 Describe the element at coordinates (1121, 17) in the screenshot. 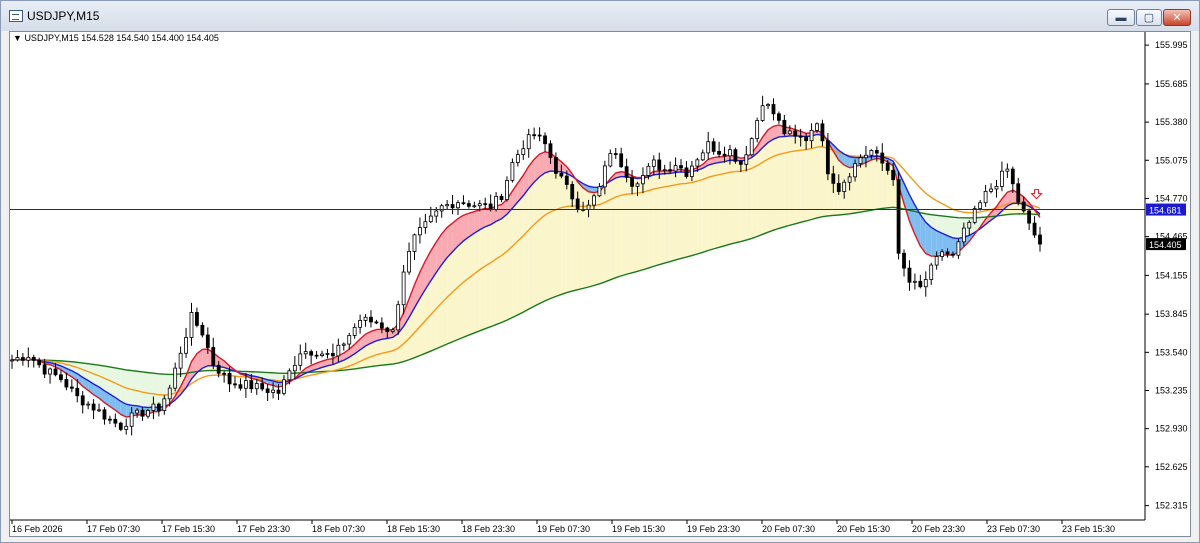

I see `minimize-button: ▬` at that location.